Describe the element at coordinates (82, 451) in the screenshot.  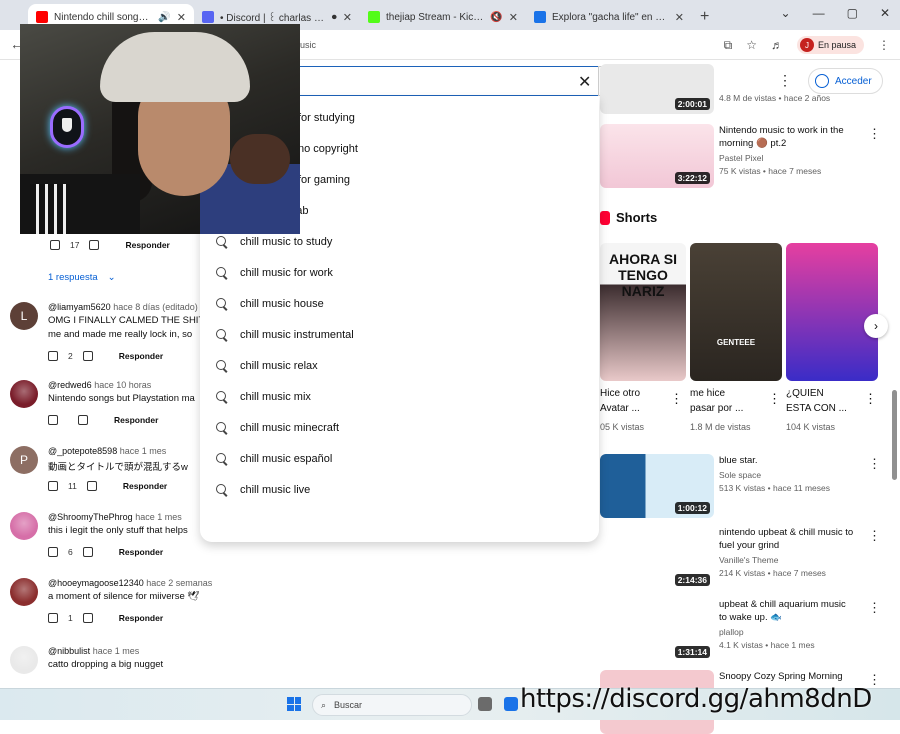
I see `comment-username: @_potepote8598` at that location.